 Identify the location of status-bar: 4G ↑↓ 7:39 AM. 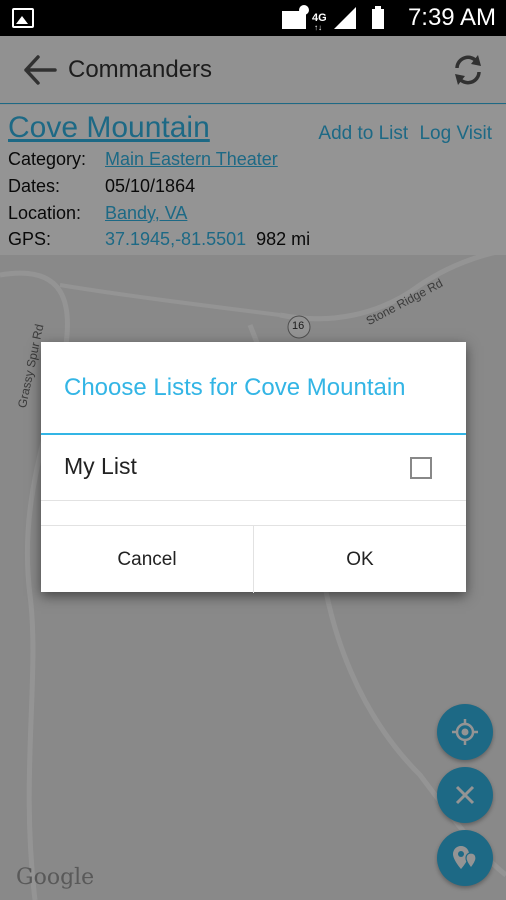
(253, 18).